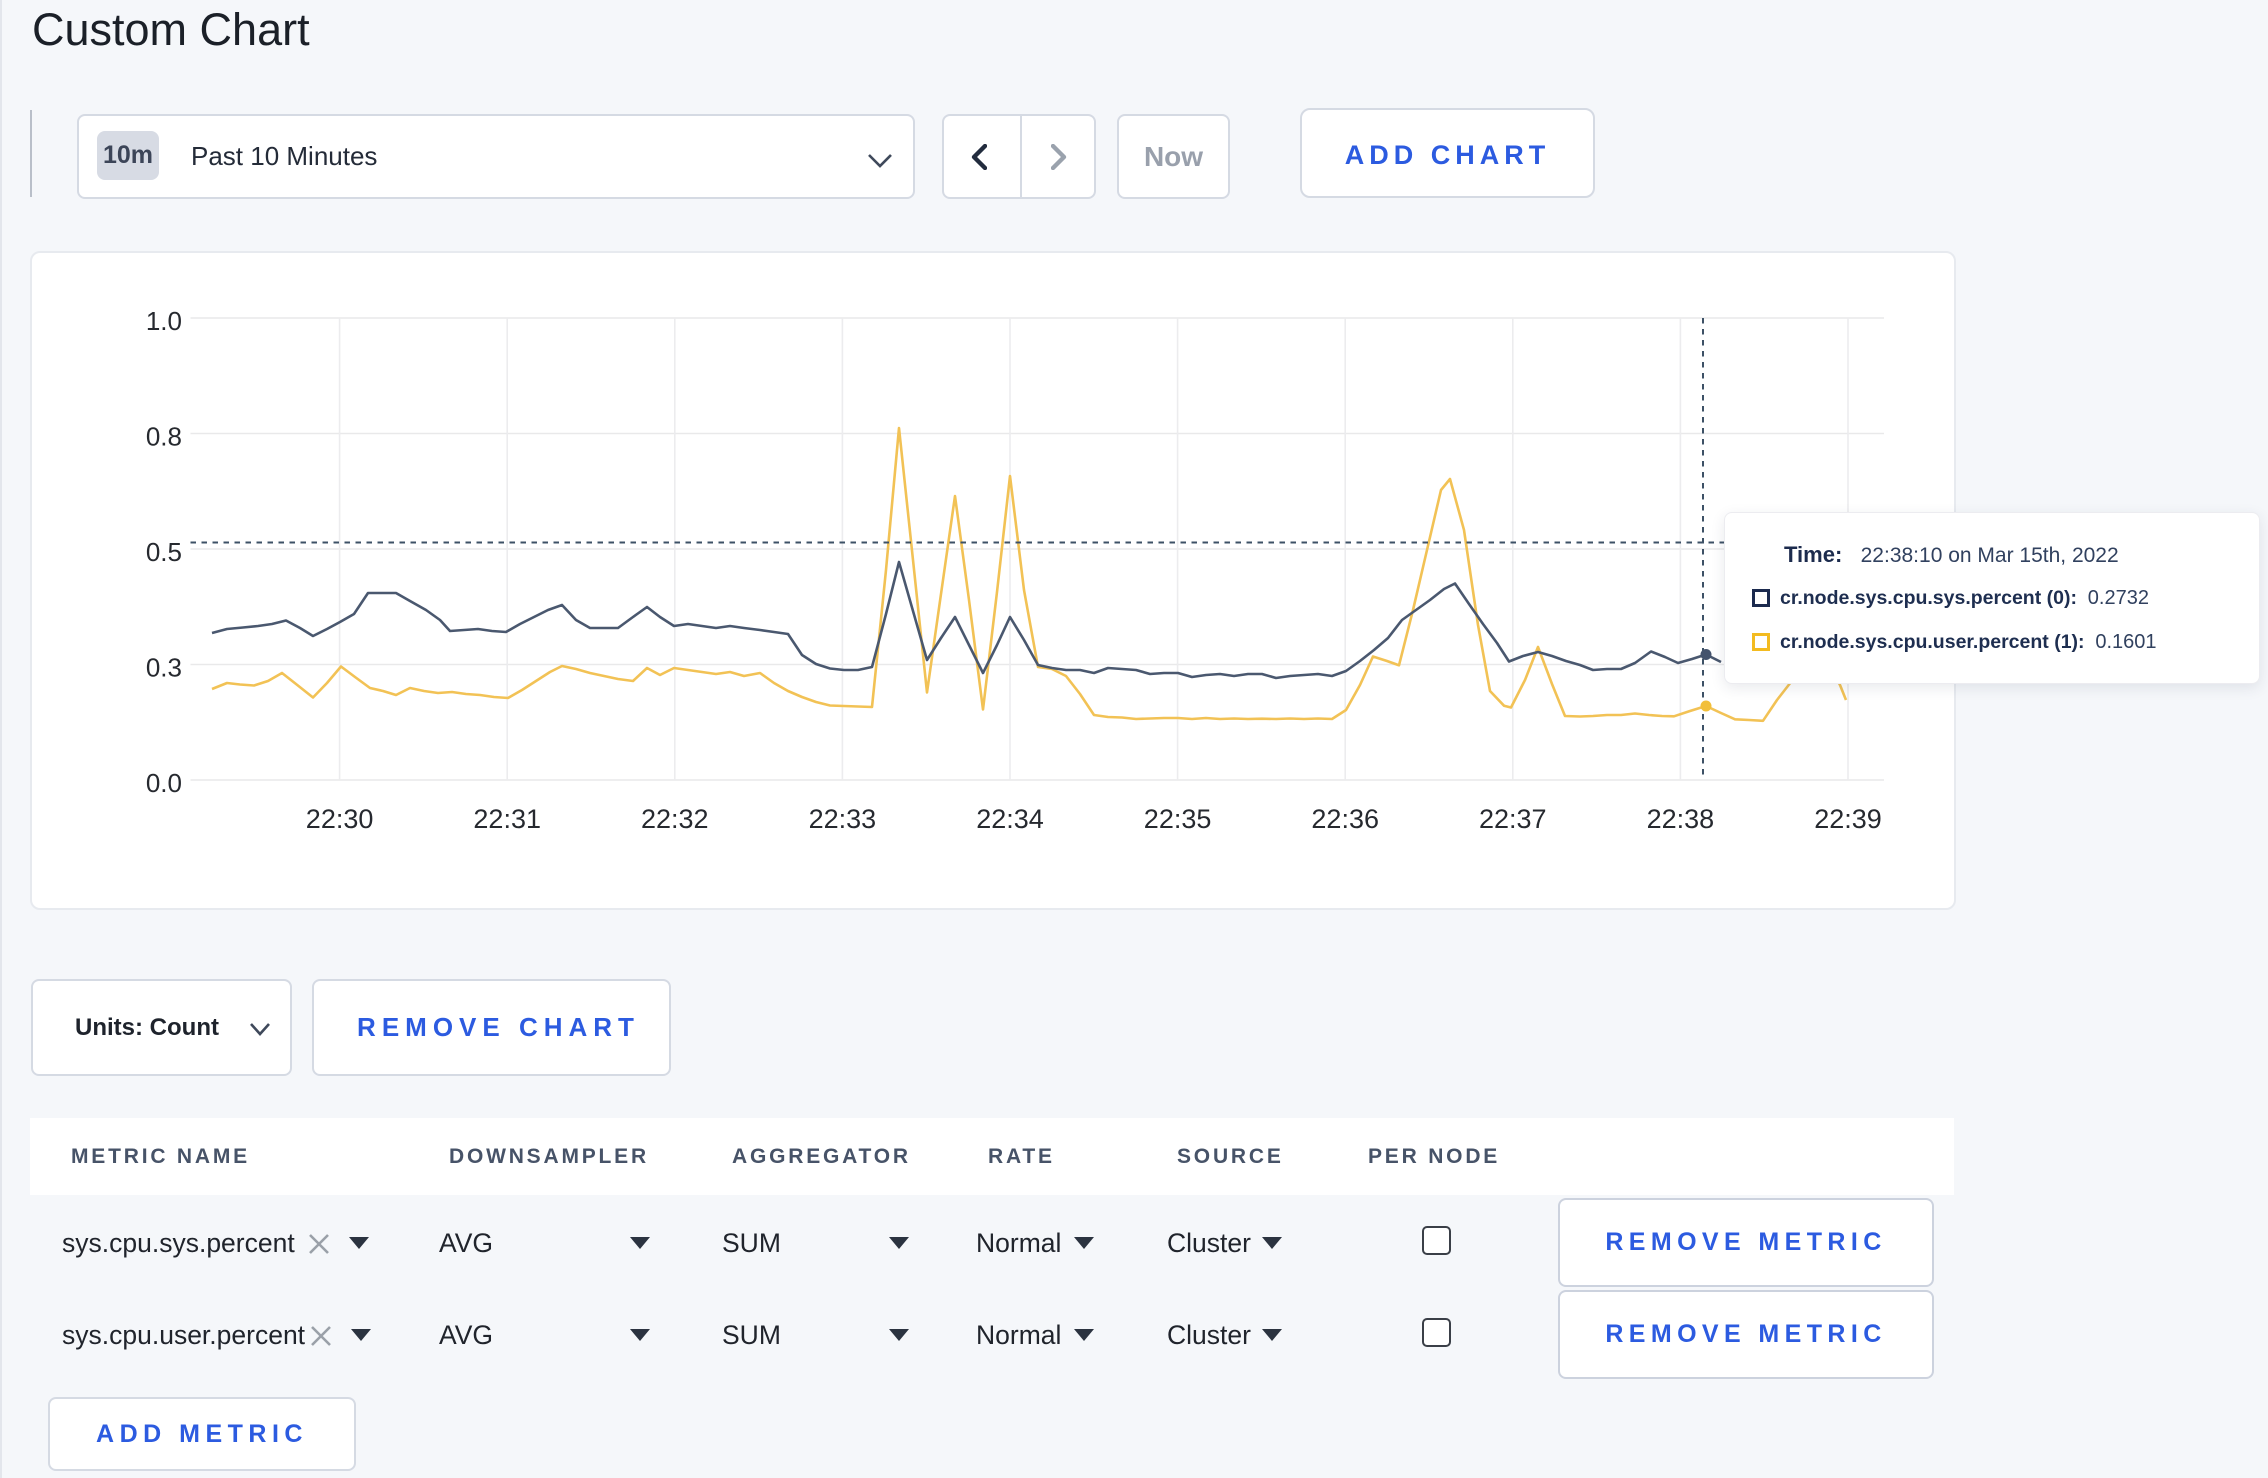 The width and height of the screenshot is (2268, 1478). What do you see at coordinates (164, 783) in the screenshot?
I see `svg-text: 0.0` at bounding box center [164, 783].